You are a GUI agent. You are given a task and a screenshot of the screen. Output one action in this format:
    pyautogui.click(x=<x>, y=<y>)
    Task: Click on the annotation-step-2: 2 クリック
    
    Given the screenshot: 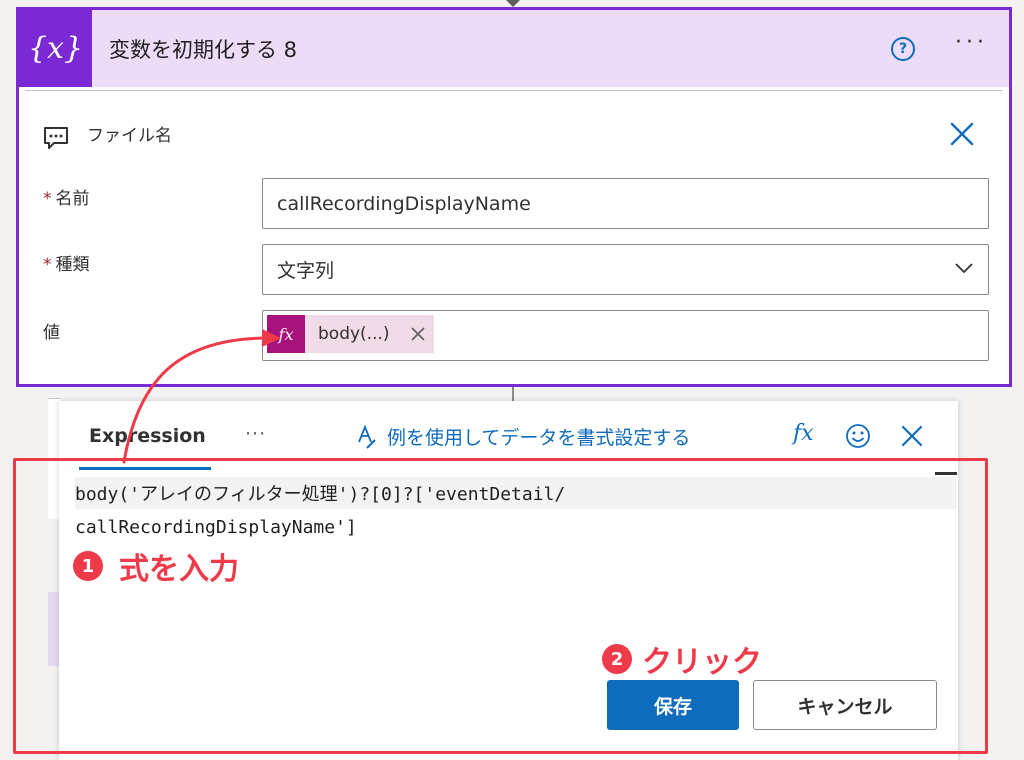 What is the action you would take?
    pyautogui.click(x=682, y=659)
    